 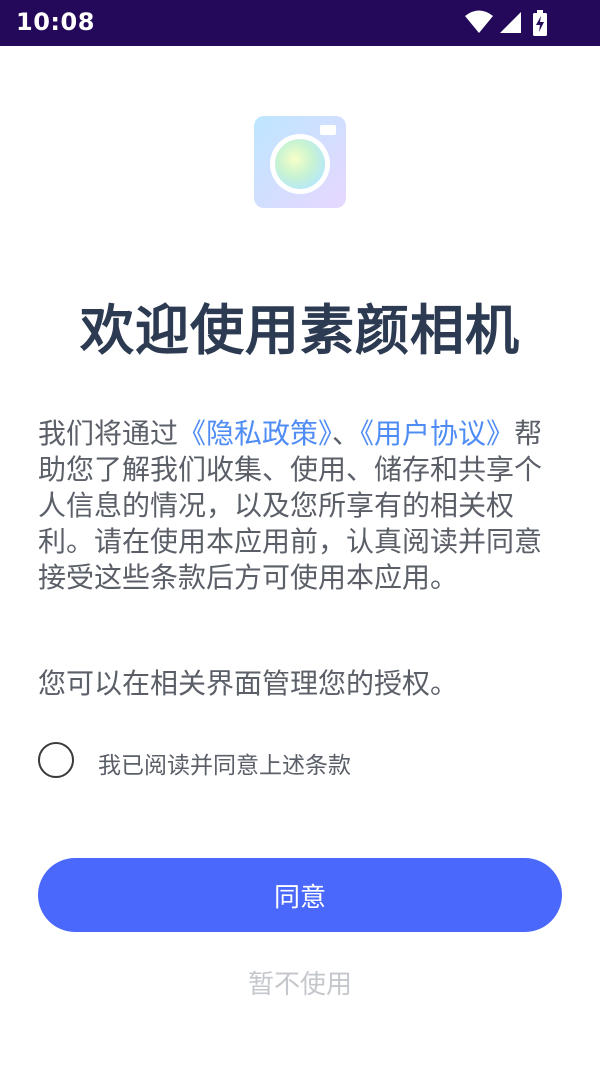 I want to click on agree-button: 同意, so click(x=300, y=895).